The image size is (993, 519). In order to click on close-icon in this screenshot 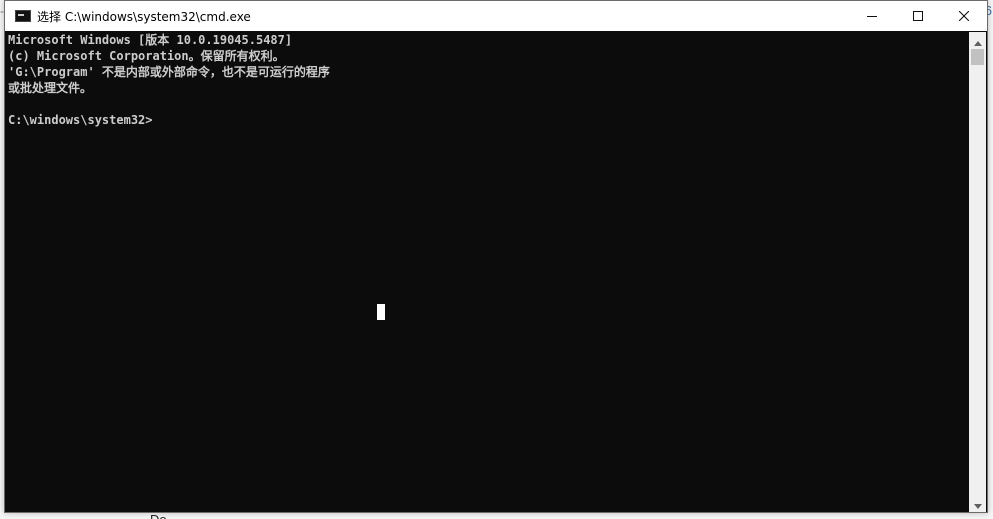, I will do `click(964, 16)`.